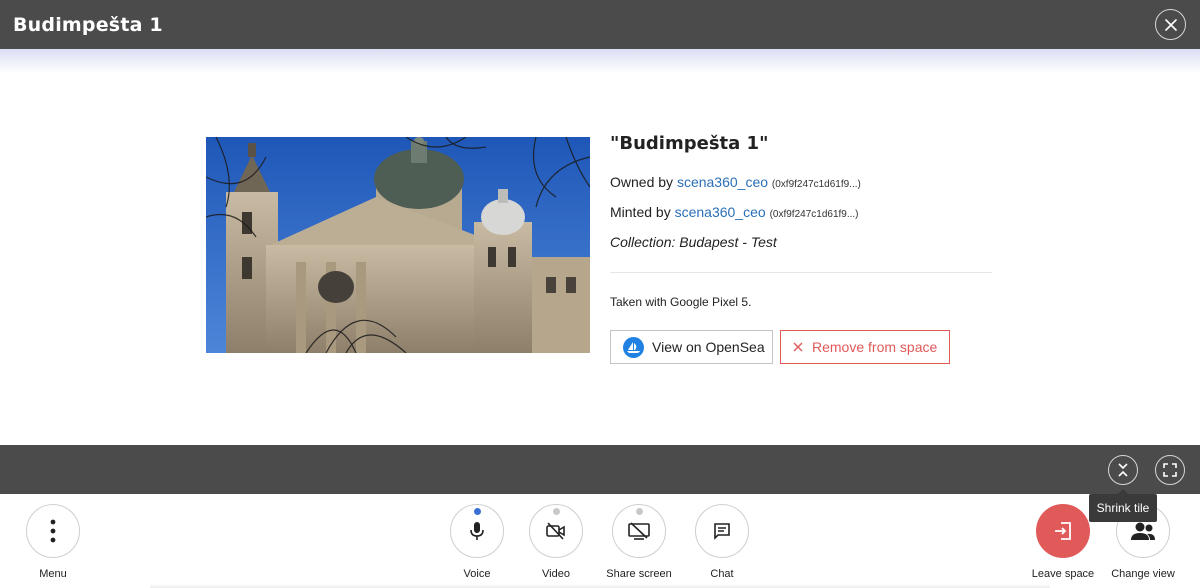 This screenshot has width=1200, height=588. I want to click on chat-label: Chat, so click(722, 574).